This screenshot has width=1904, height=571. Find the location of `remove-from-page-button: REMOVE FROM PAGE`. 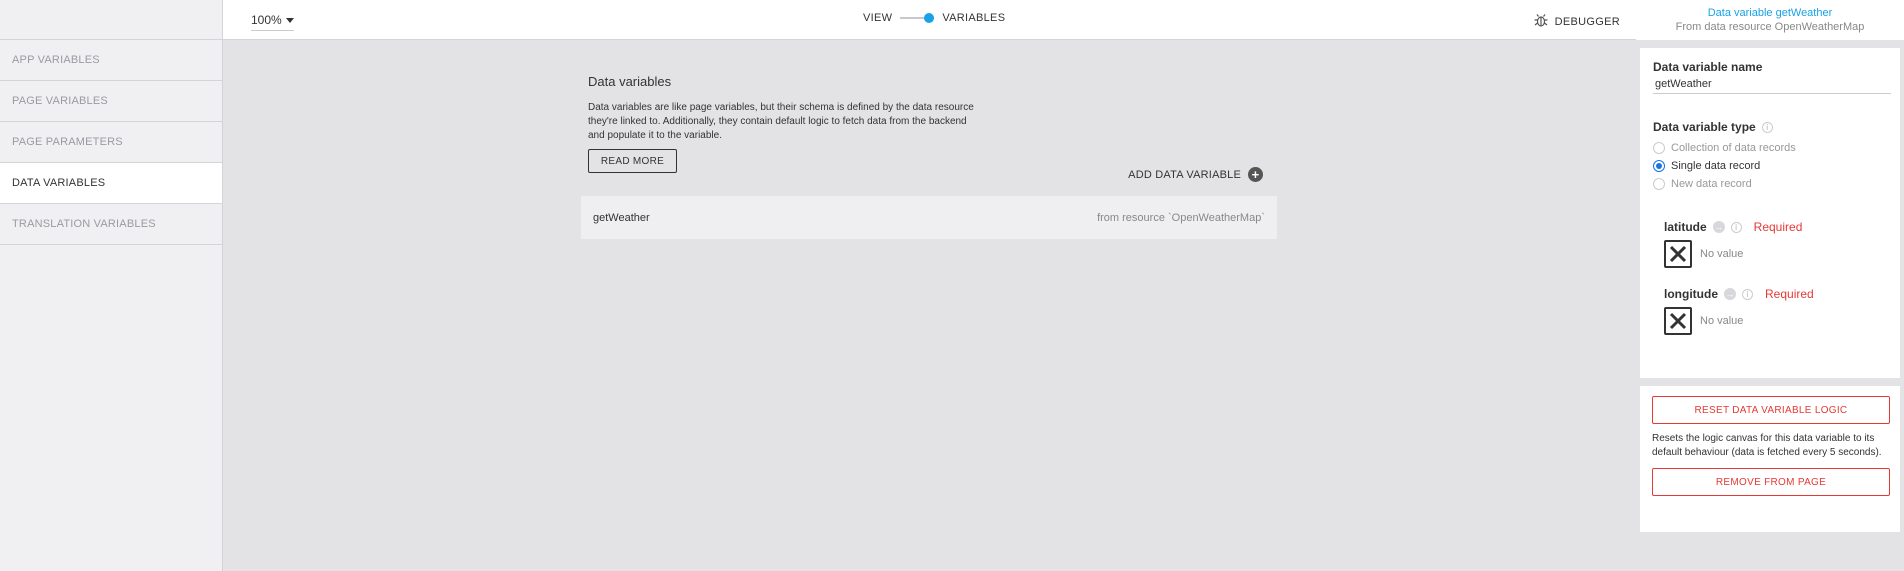

remove-from-page-button: REMOVE FROM PAGE is located at coordinates (1771, 482).